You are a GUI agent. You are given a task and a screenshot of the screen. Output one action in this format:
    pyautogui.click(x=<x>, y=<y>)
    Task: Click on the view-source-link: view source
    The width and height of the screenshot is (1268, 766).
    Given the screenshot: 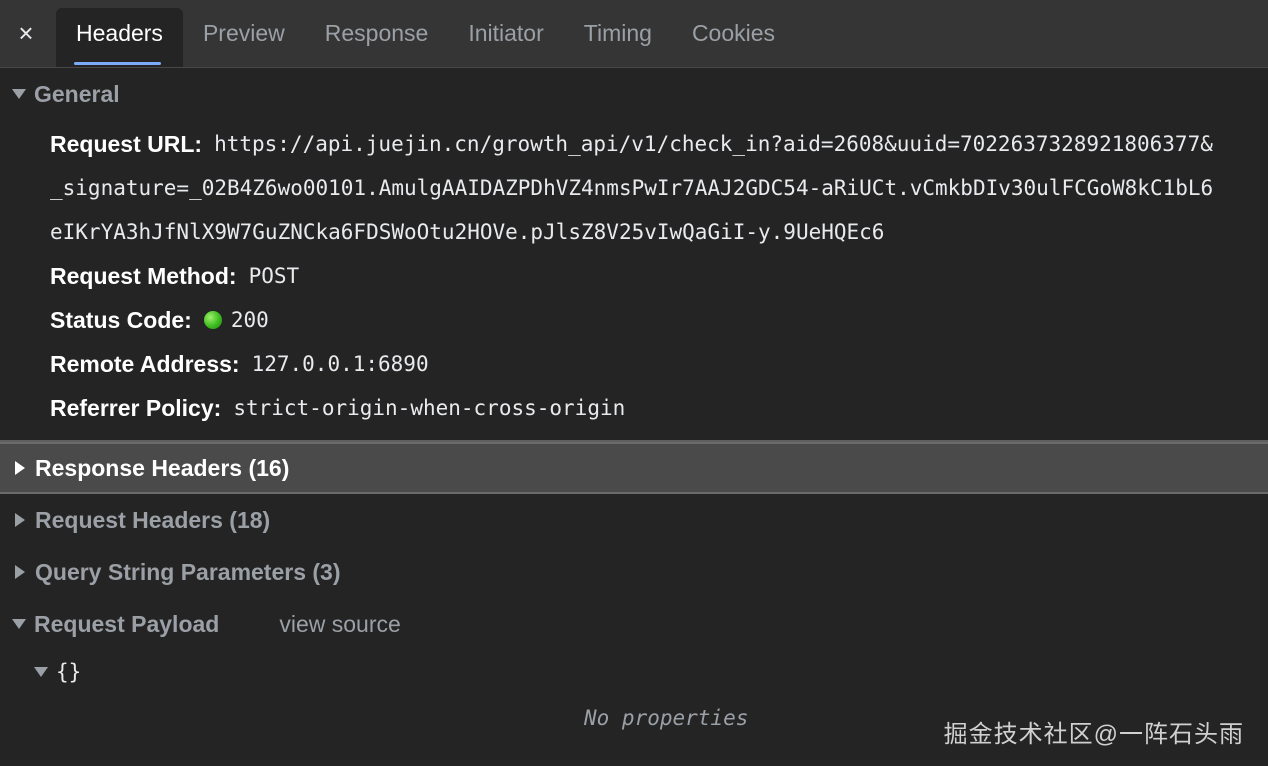 What is the action you would take?
    pyautogui.click(x=339, y=624)
    